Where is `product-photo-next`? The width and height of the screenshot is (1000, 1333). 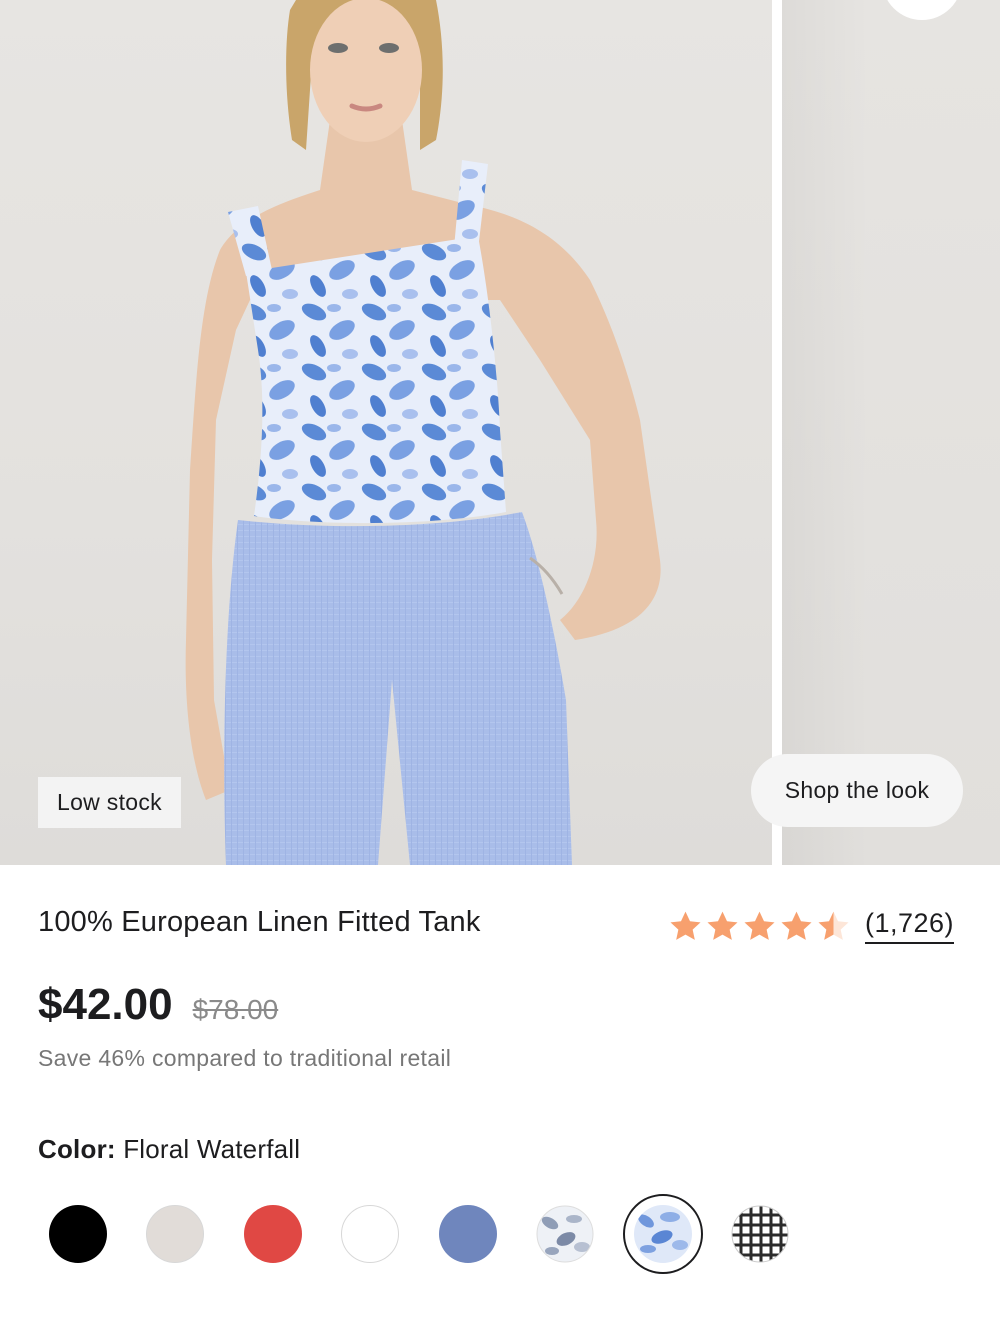 product-photo-next is located at coordinates (891, 432).